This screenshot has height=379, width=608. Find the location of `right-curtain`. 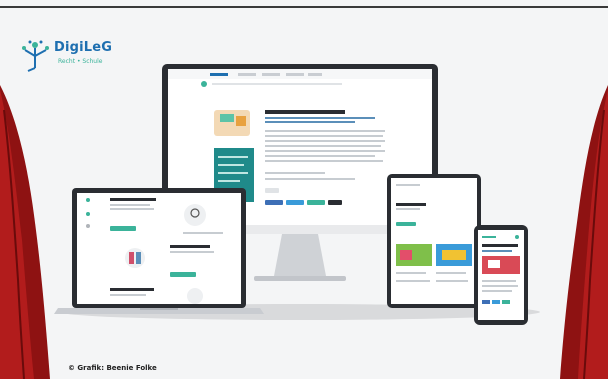

right-curtain is located at coordinates (584, 232).